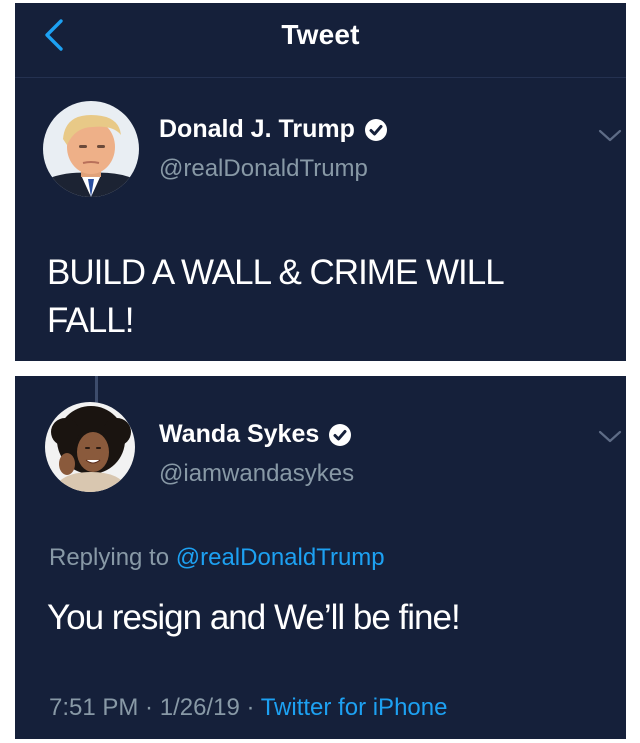  Describe the element at coordinates (320, 34) in the screenshot. I see `page-title: Tweet` at that location.